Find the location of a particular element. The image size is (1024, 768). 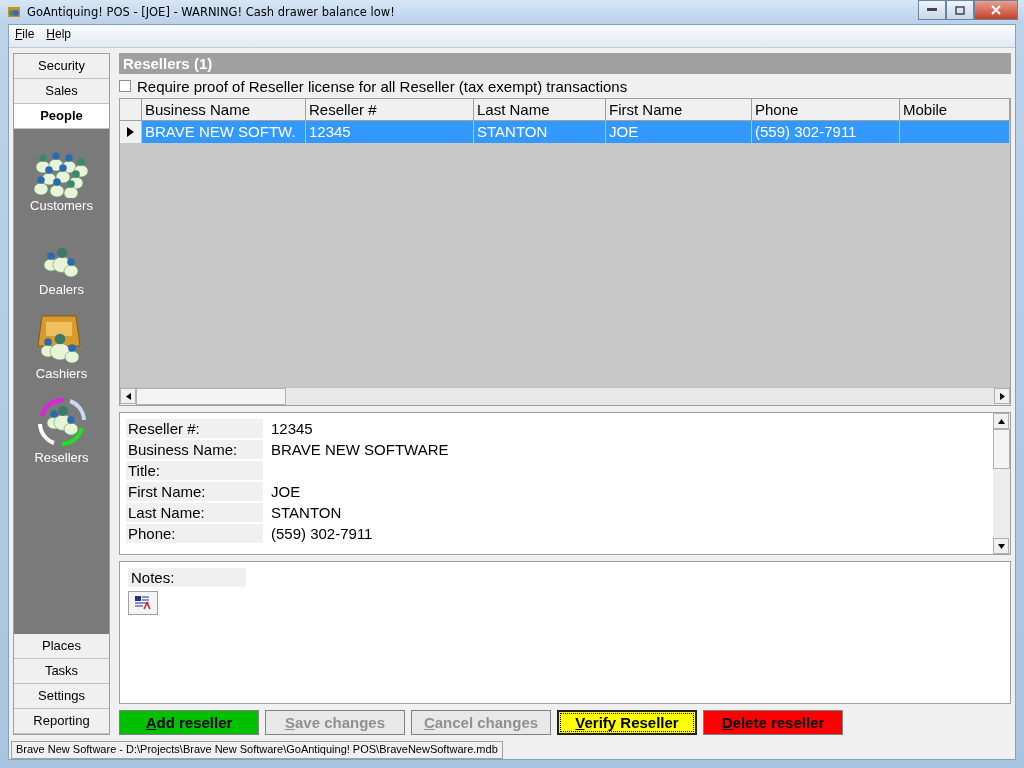

status-bar: Brave New Software - D:\Projects\Brave New Software\GoAntiquing! POS\BraveNewSoftware.mdb is located at coordinates (257, 750).